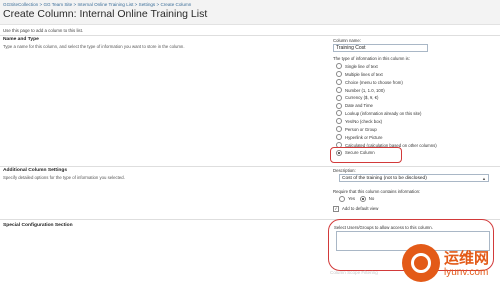  I want to click on scroll-arrow-icon: ▲, so click(484, 178).